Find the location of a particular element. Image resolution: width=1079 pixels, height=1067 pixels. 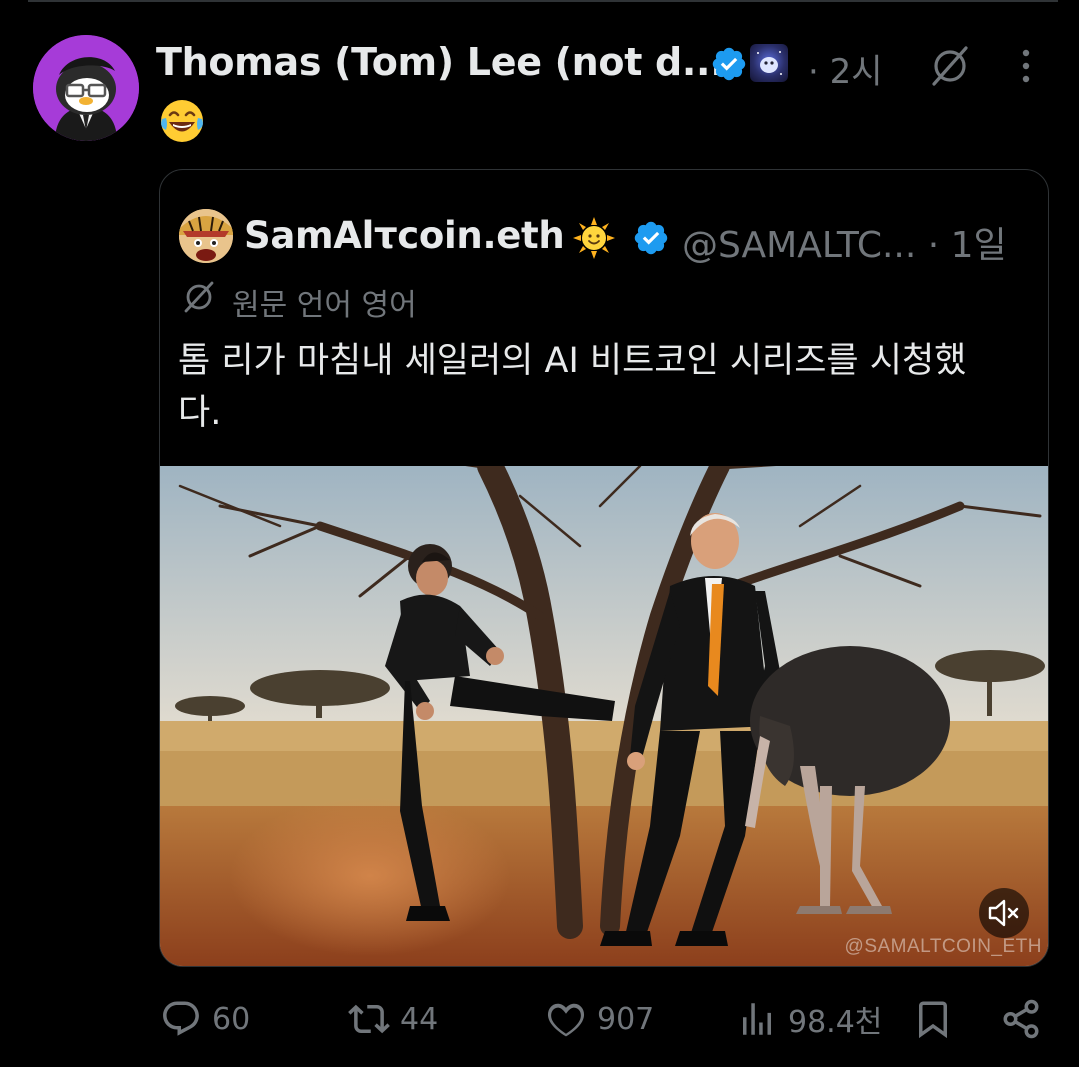

laughing-emoji-icon is located at coordinates (182, 121).